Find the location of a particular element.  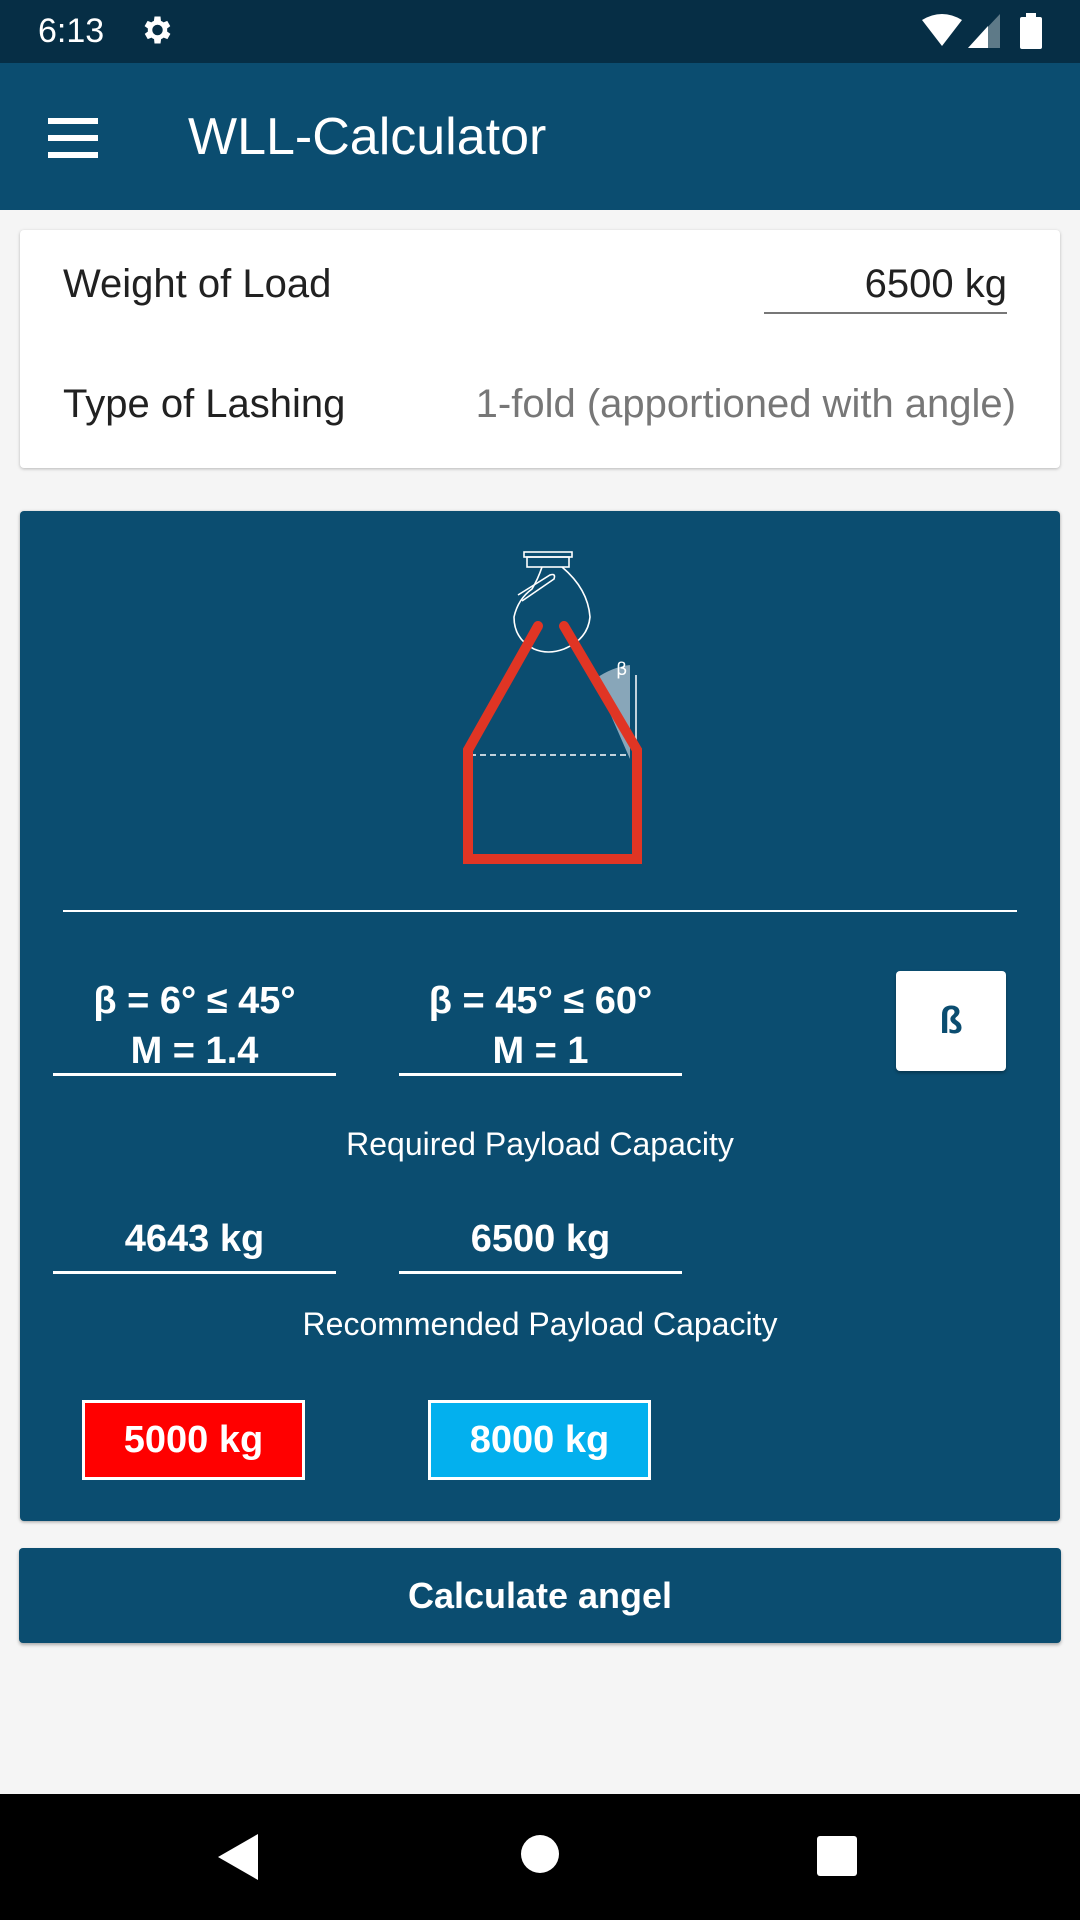

required-capacity-1: 4643 kg is located at coordinates (194, 1242).